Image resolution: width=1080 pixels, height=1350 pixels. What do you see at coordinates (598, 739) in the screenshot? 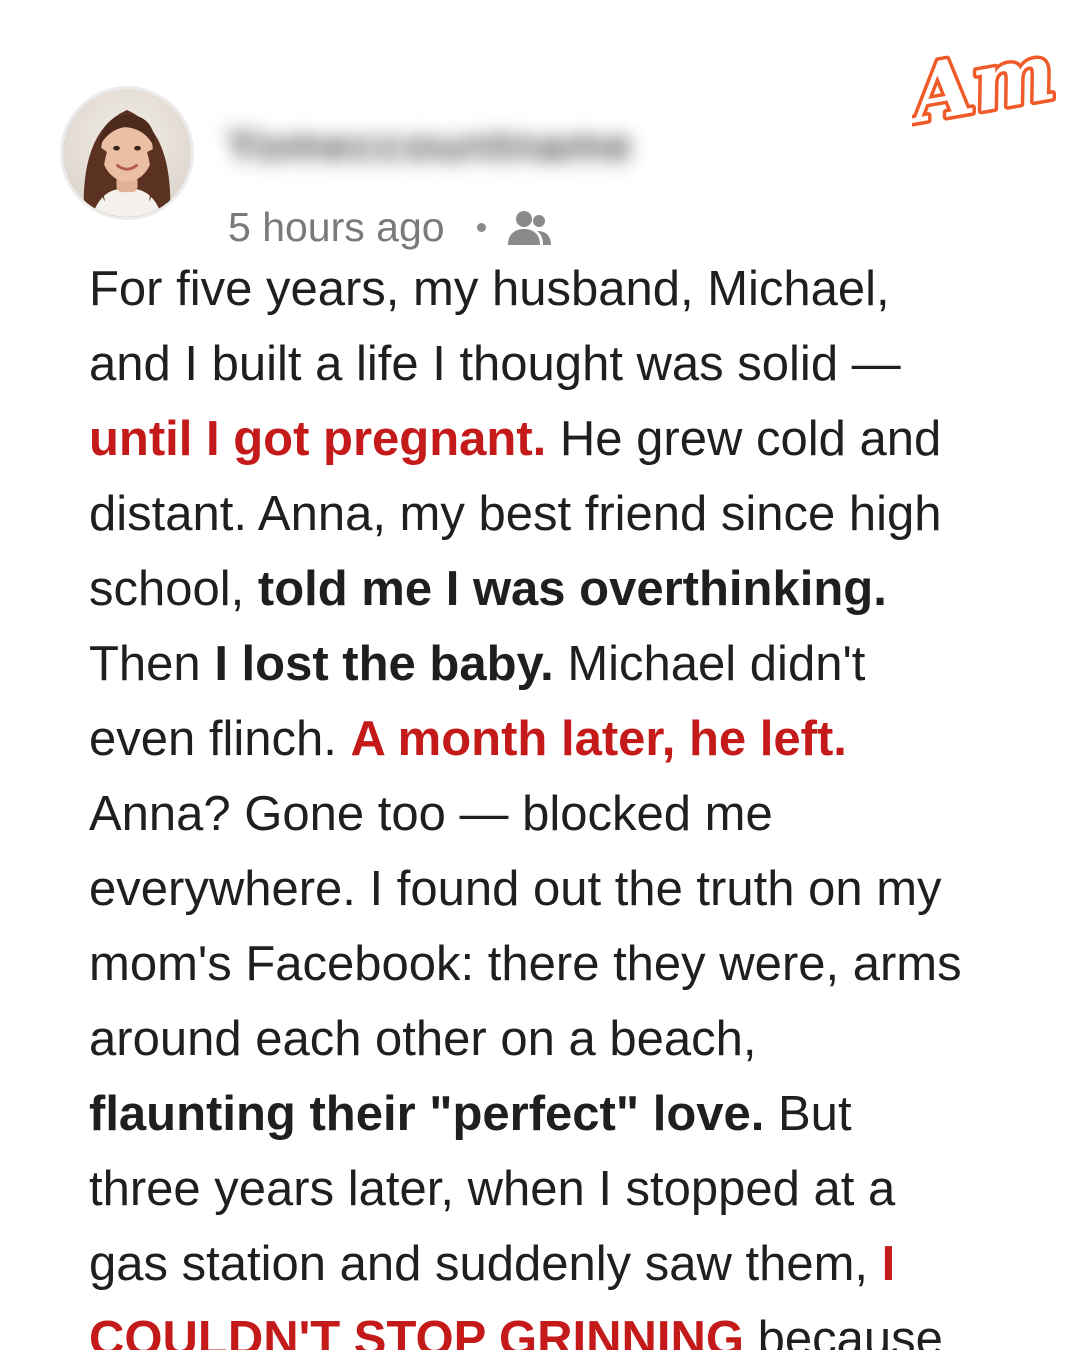
I see `highlight-text: A month later, he left.` at bounding box center [598, 739].